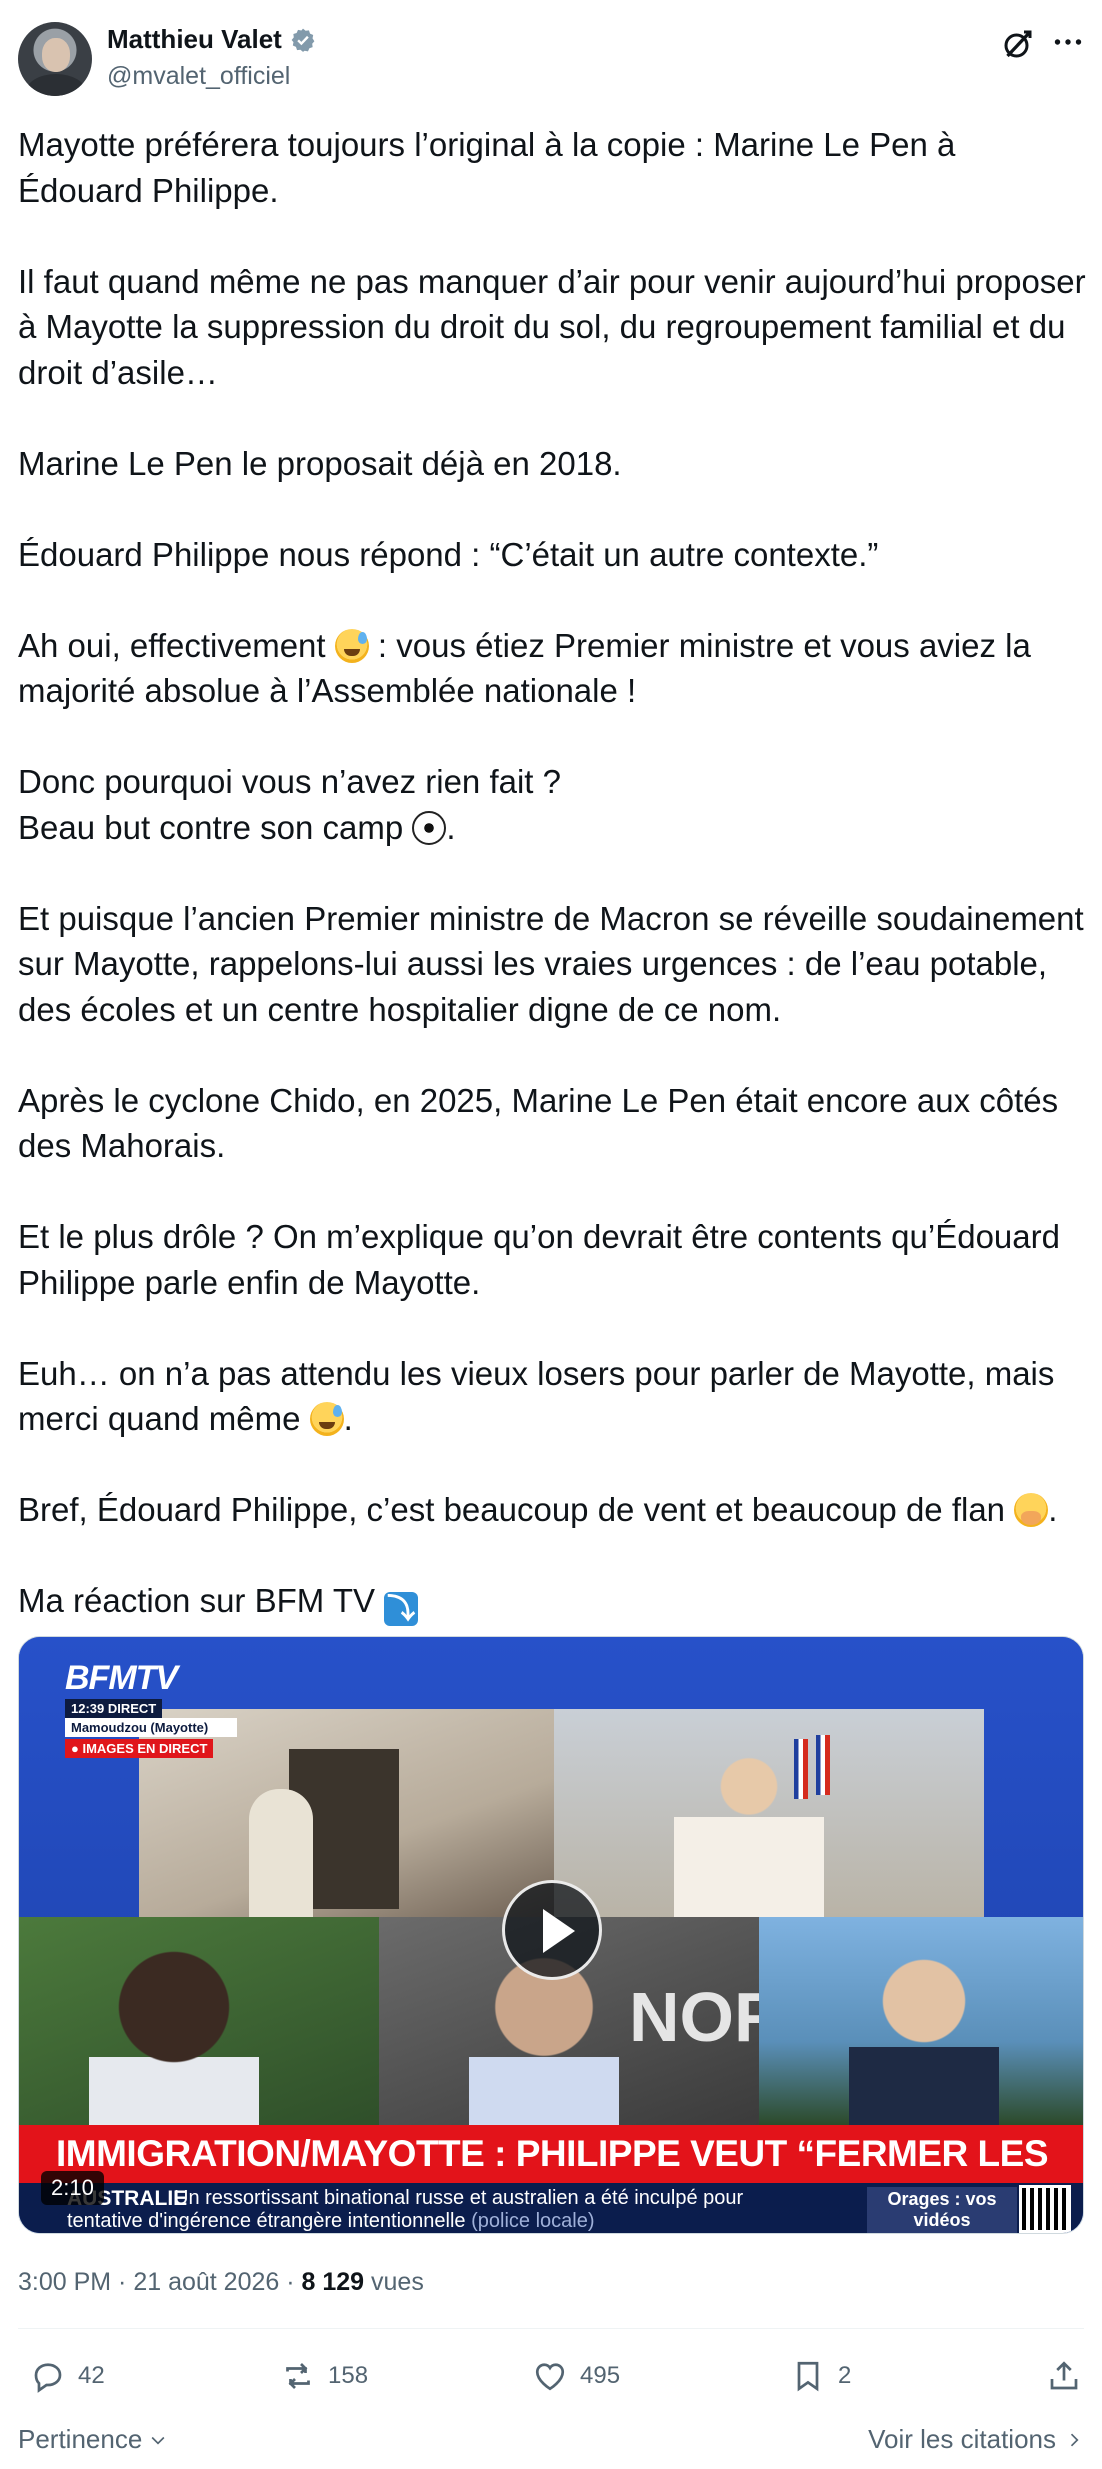 Image resolution: width=1102 pixels, height=2469 pixels. What do you see at coordinates (1068, 42) in the screenshot?
I see `more-options-icon` at bounding box center [1068, 42].